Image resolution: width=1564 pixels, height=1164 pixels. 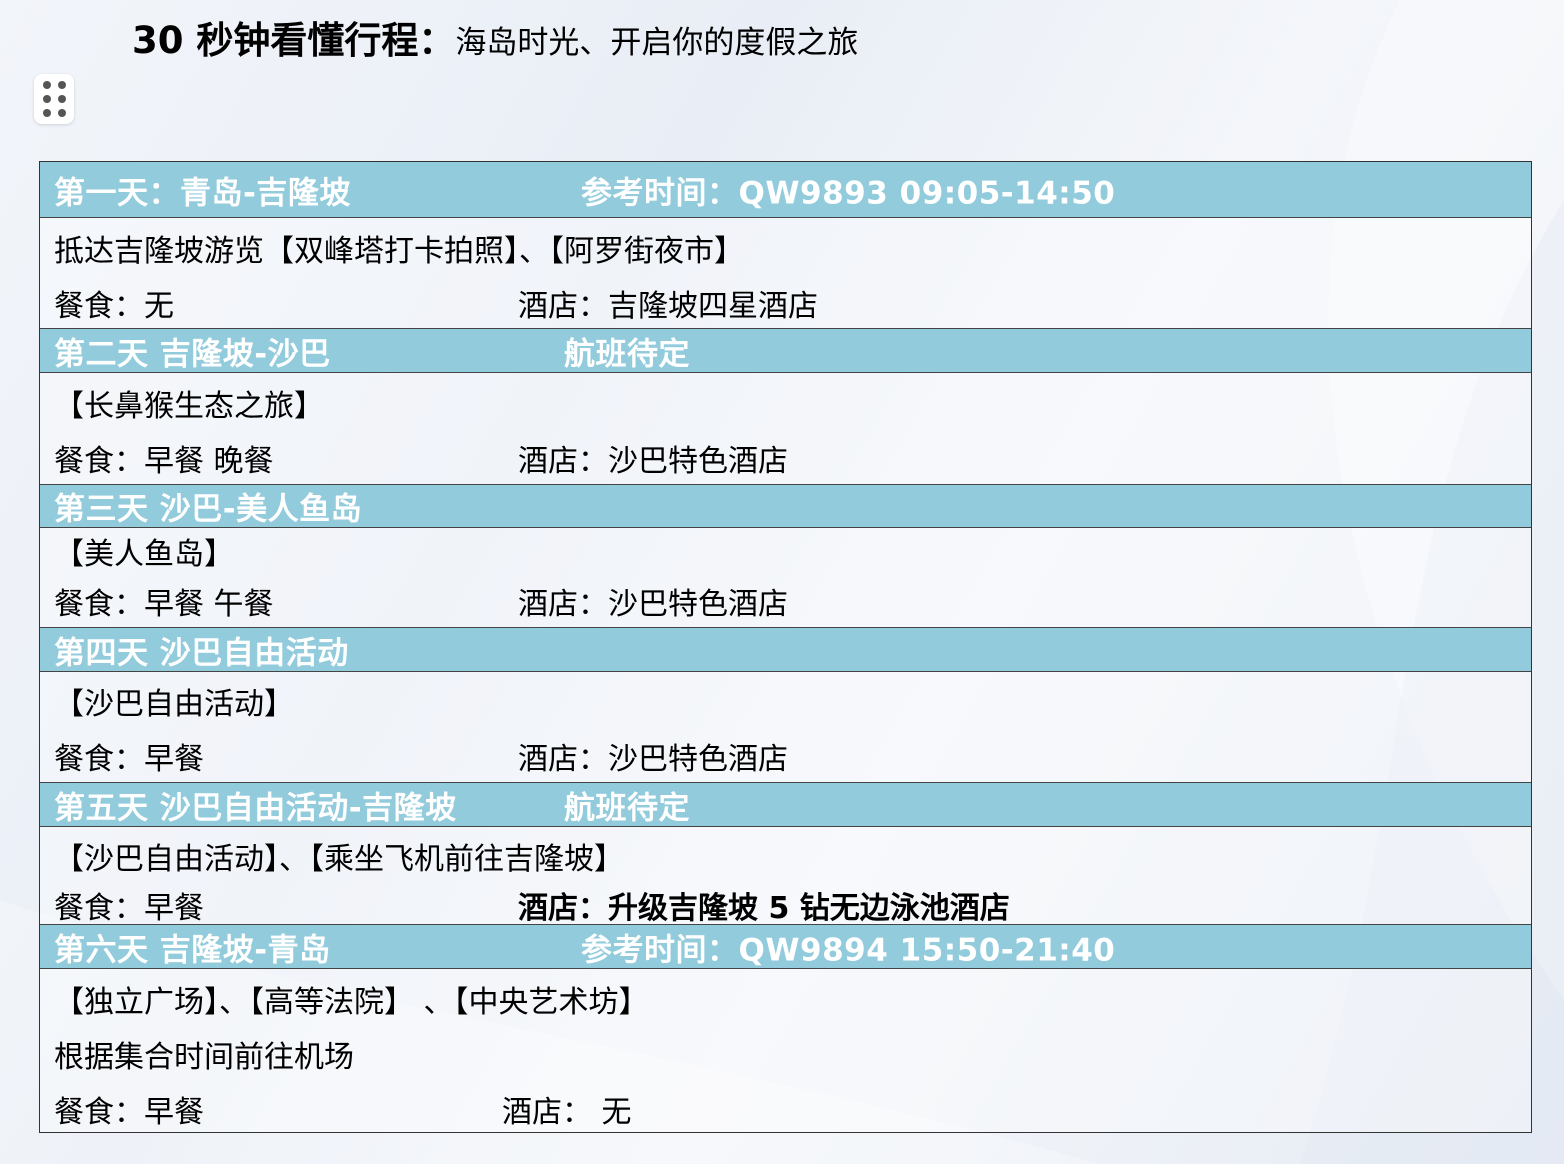 I want to click on day-title: 第三天 沙巴-美人鱼岛, so click(x=208, y=509).